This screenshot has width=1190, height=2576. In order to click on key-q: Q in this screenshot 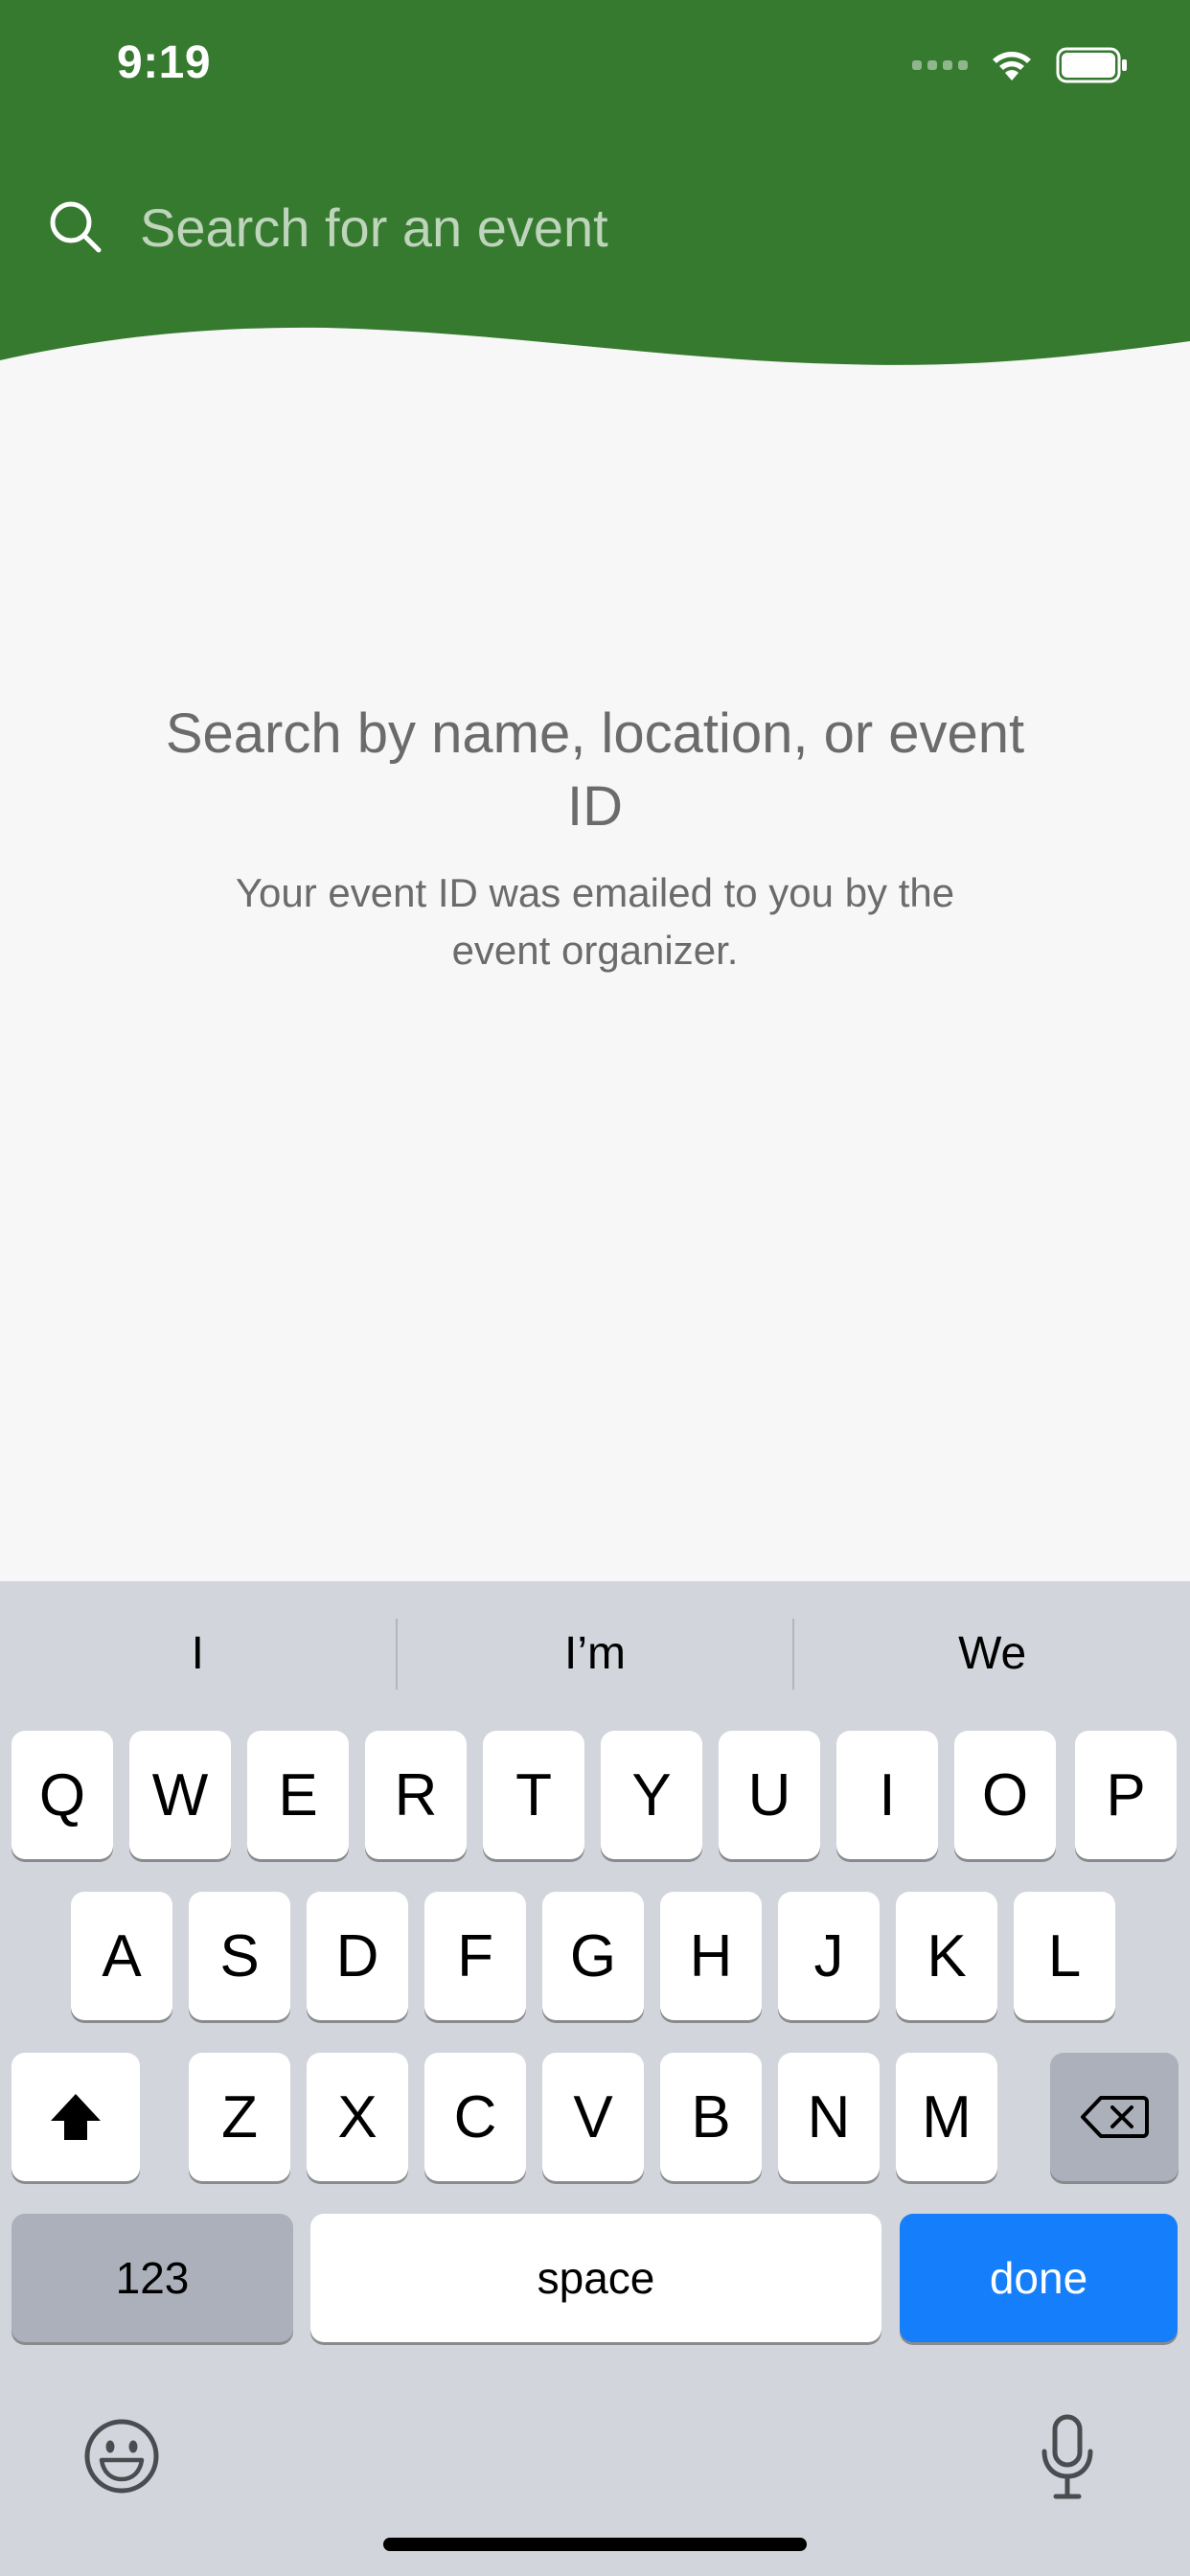, I will do `click(62, 1795)`.